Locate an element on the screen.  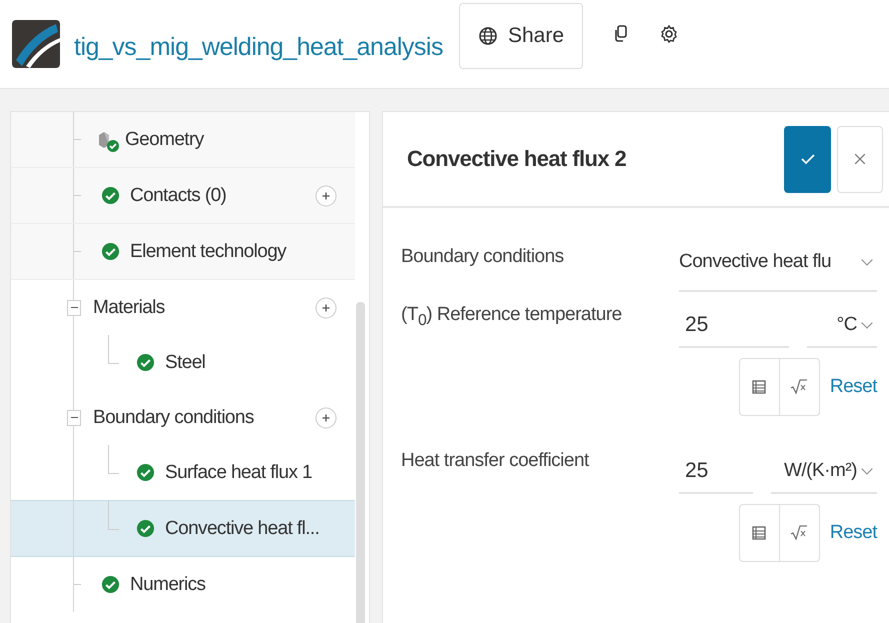
tree-item: Materials is located at coordinates (183, 307).